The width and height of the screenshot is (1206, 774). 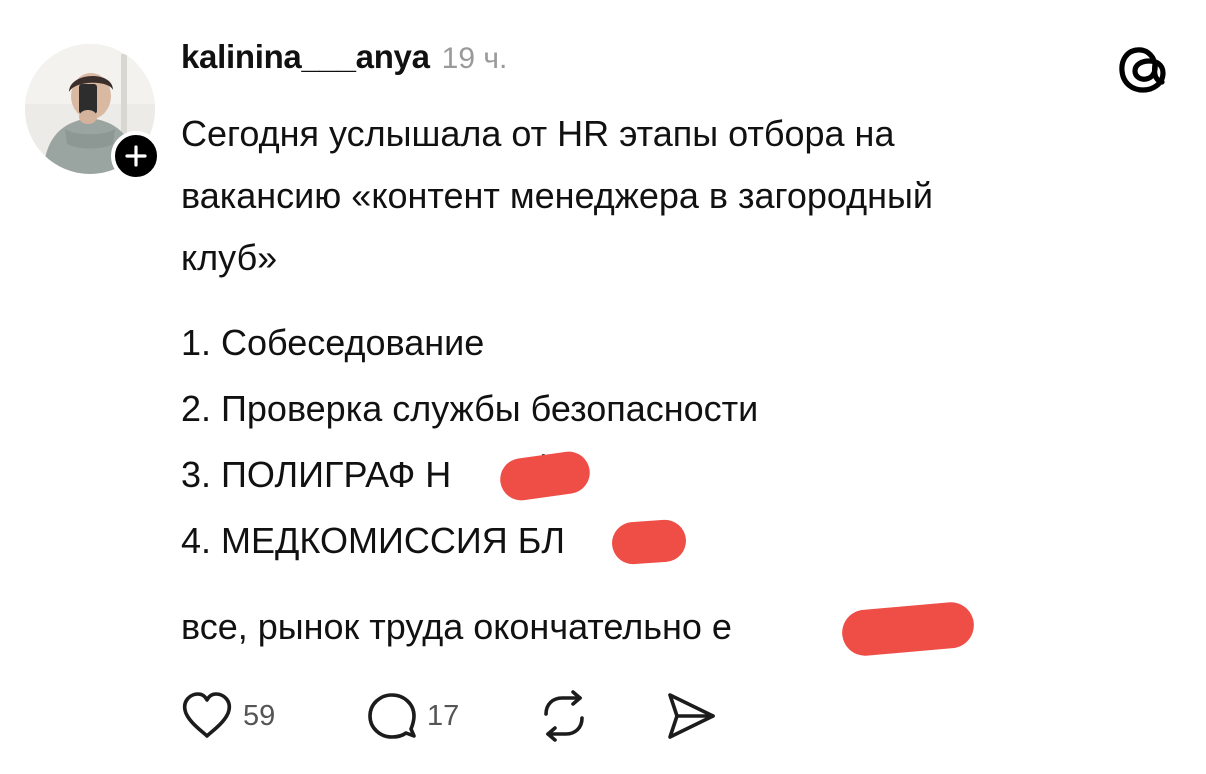 I want to click on username: kalinina___anya, so click(x=305, y=57).